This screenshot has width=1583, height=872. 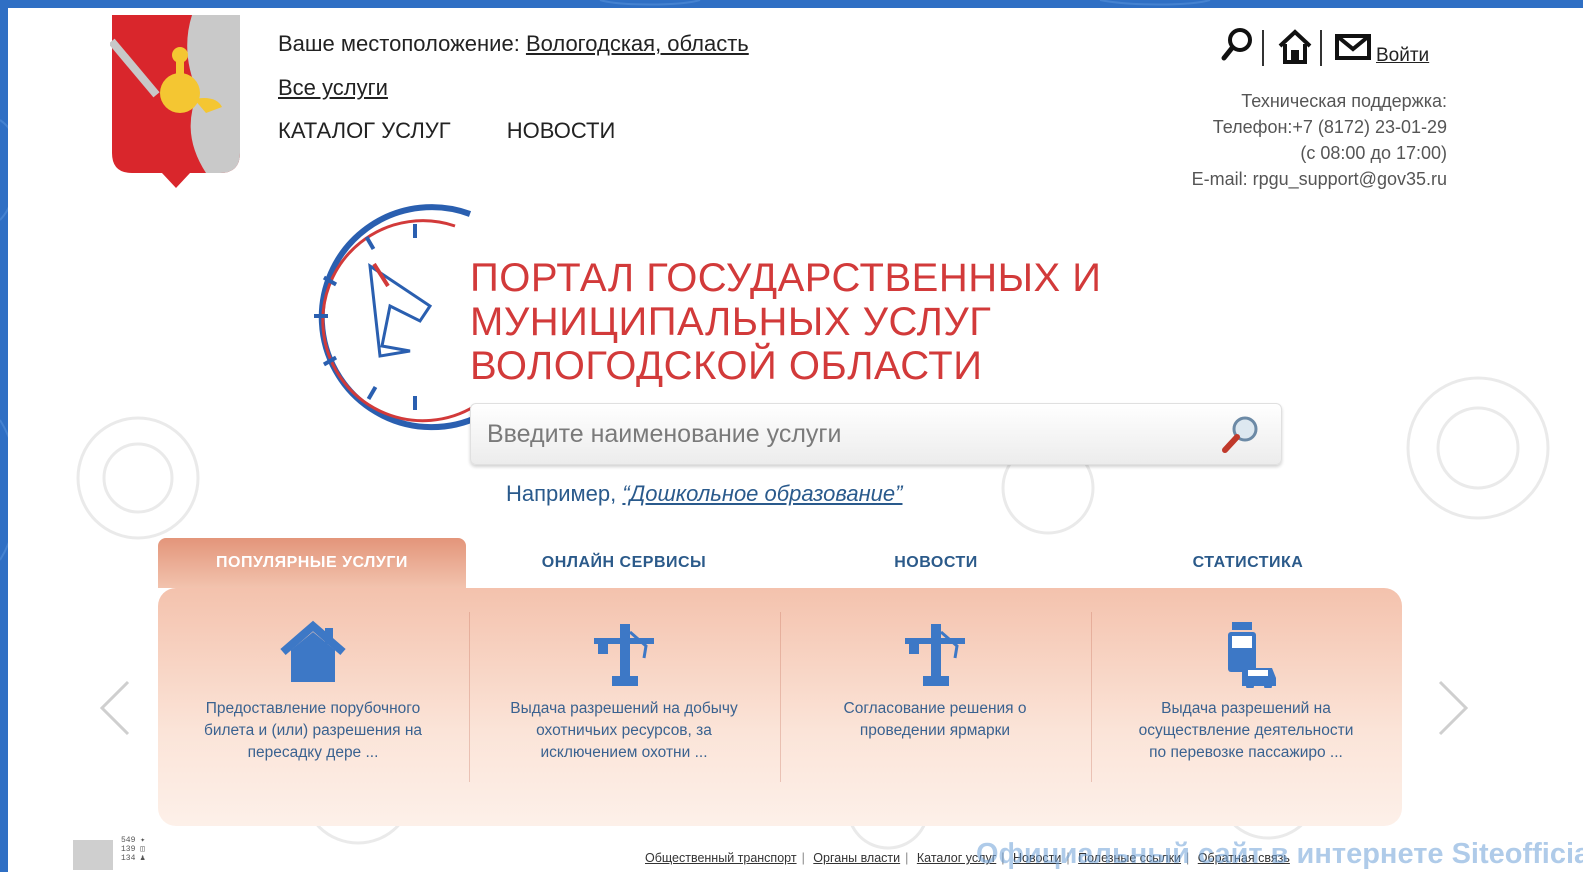 I want to click on mail-icon, so click(x=1353, y=46).